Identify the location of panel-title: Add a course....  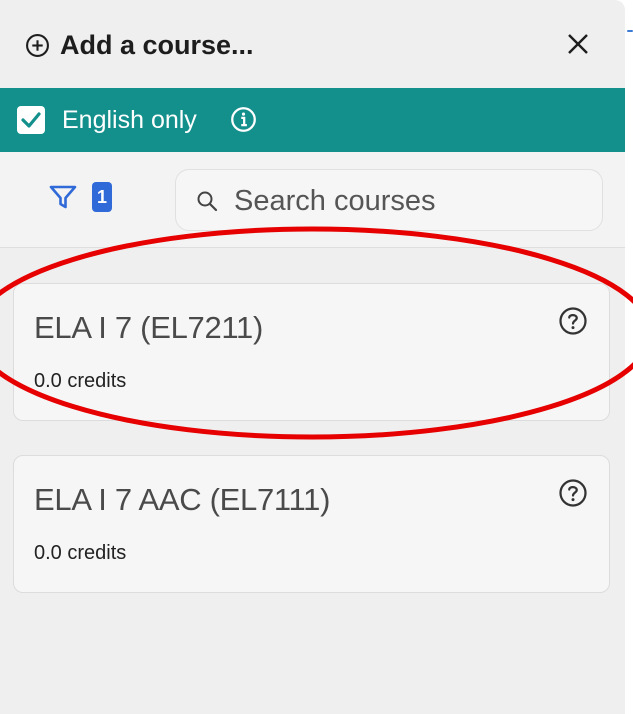
(157, 45).